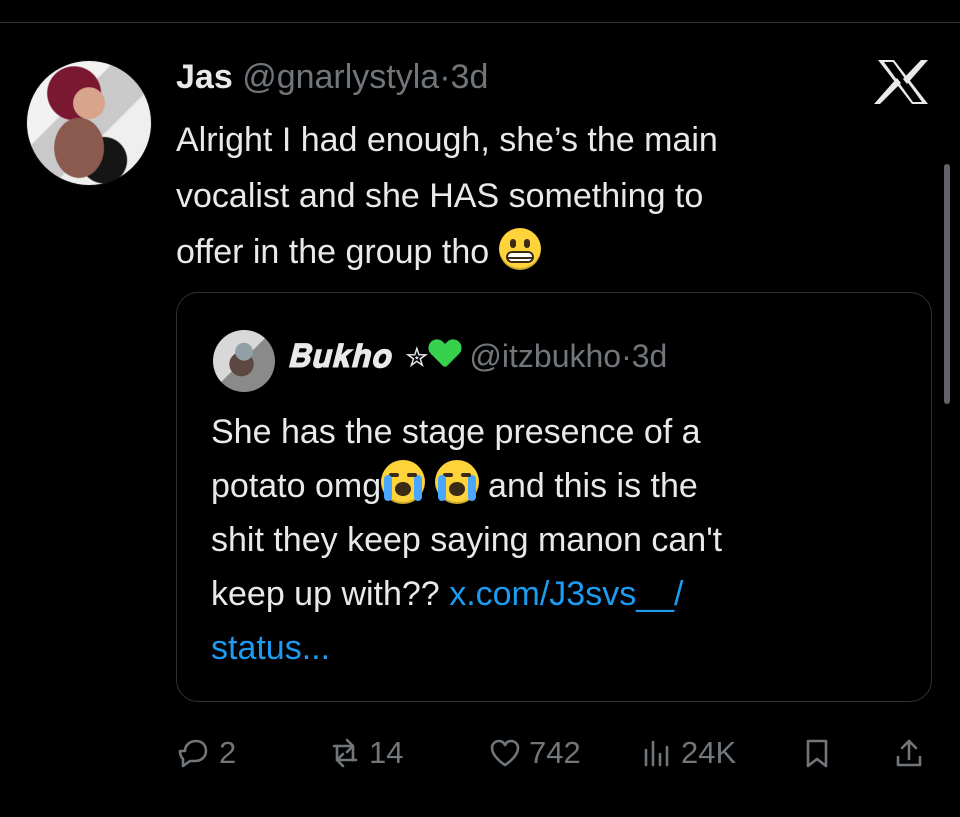 The height and width of the screenshot is (817, 960). I want to click on views-button: 24K, so click(687, 753).